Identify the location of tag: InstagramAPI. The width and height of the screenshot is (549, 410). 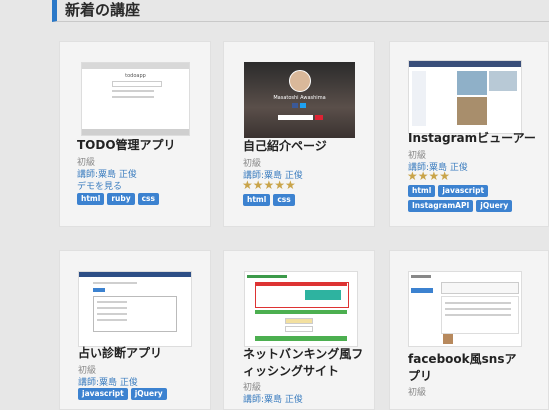
(441, 206).